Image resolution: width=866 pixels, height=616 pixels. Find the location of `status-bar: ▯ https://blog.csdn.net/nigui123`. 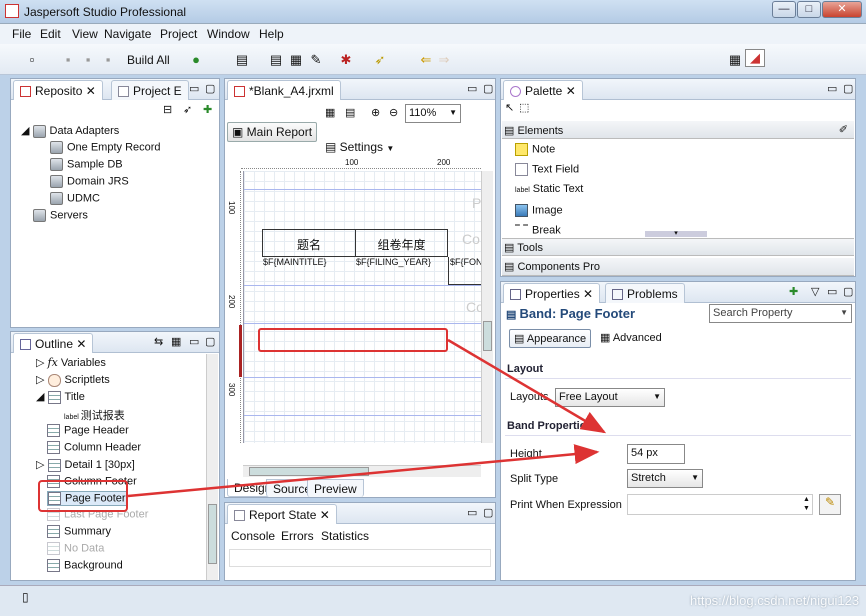

status-bar: ▯ https://blog.csdn.net/nigui123 is located at coordinates (433, 600).